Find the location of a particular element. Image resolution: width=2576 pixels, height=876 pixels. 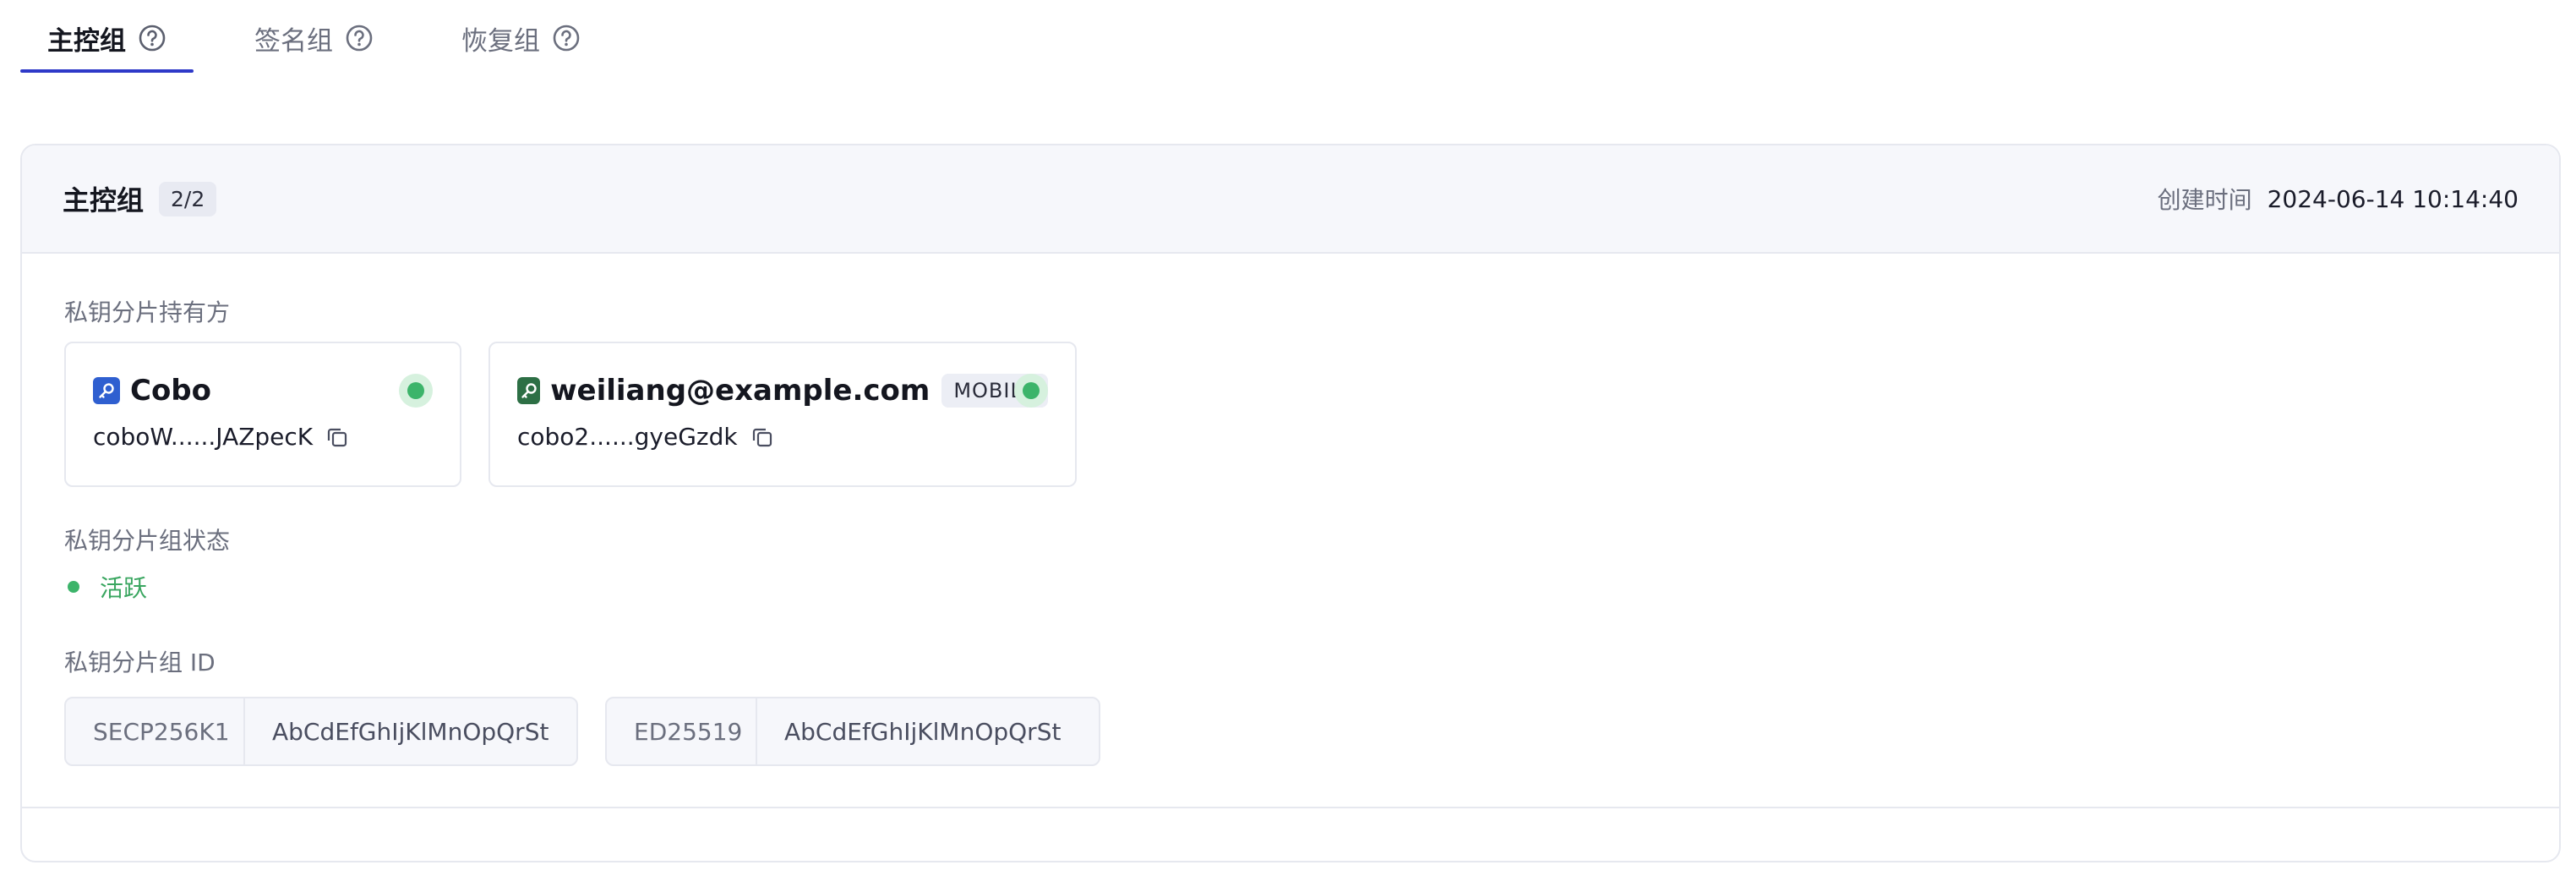

holder-address: coboW......JAZpecK is located at coordinates (203, 437).